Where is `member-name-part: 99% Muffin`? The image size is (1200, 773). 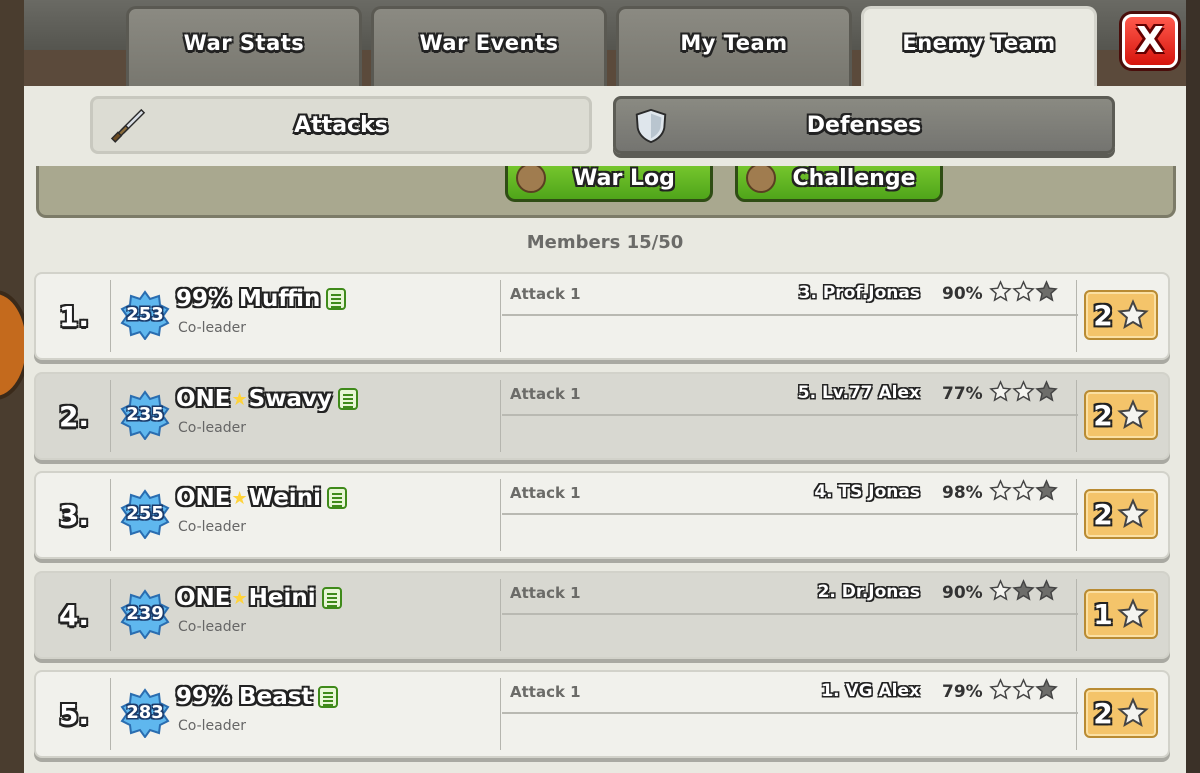
member-name-part: 99% Muffin is located at coordinates (248, 299).